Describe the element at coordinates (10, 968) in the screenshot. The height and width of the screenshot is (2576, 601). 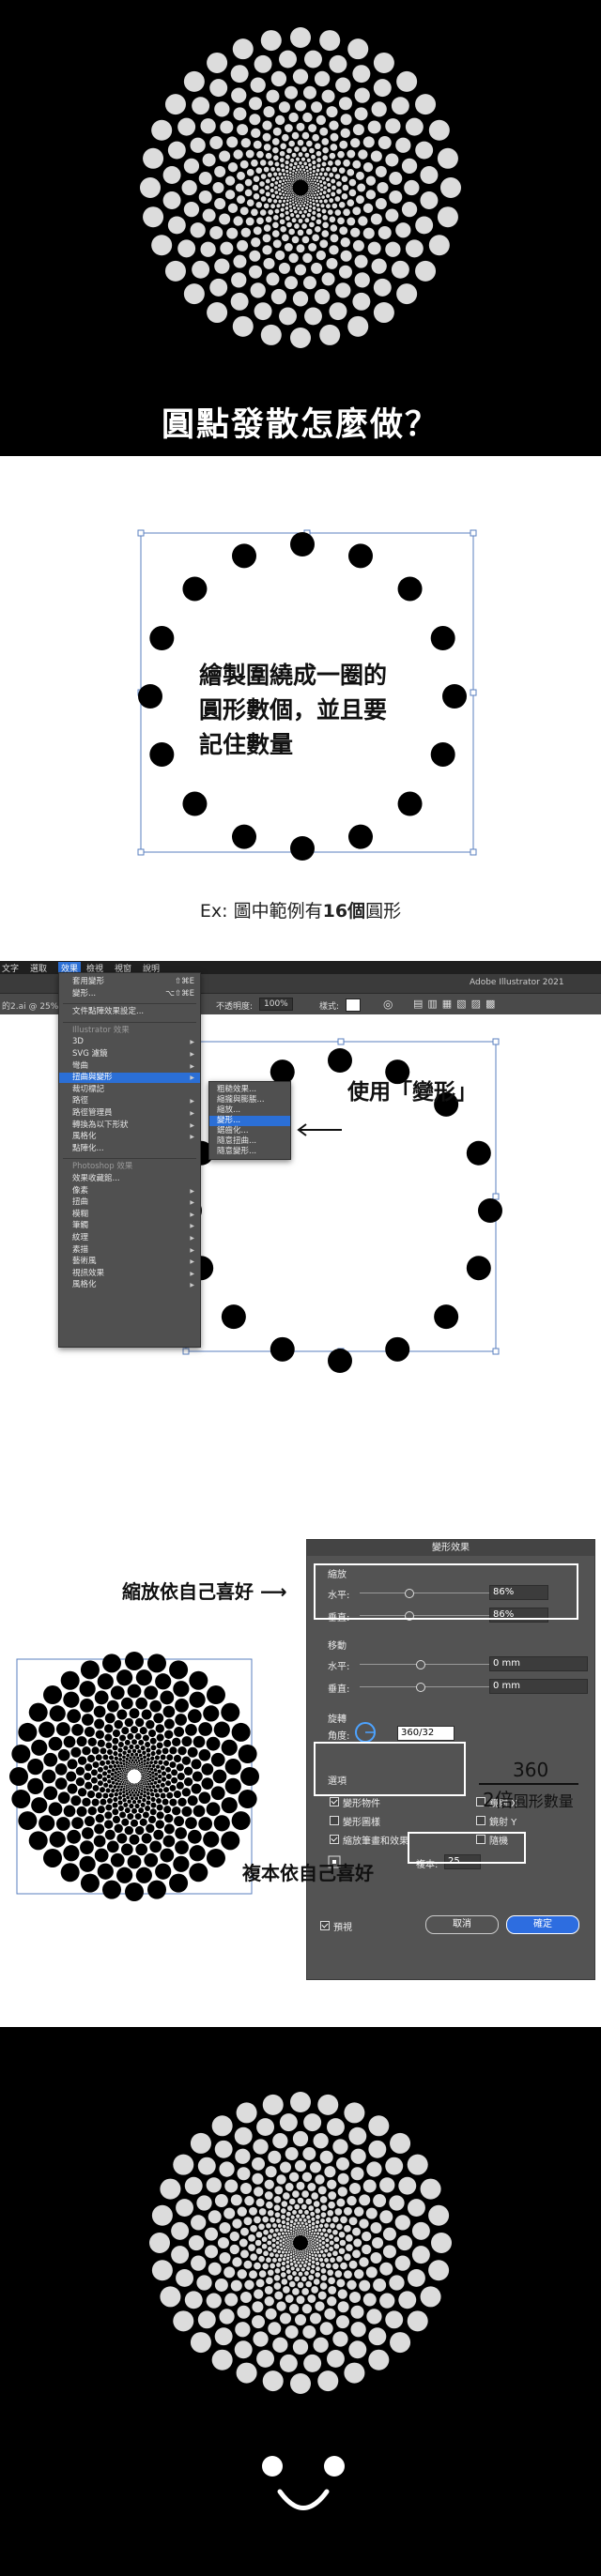
I see `menu-0: 文字` at that location.